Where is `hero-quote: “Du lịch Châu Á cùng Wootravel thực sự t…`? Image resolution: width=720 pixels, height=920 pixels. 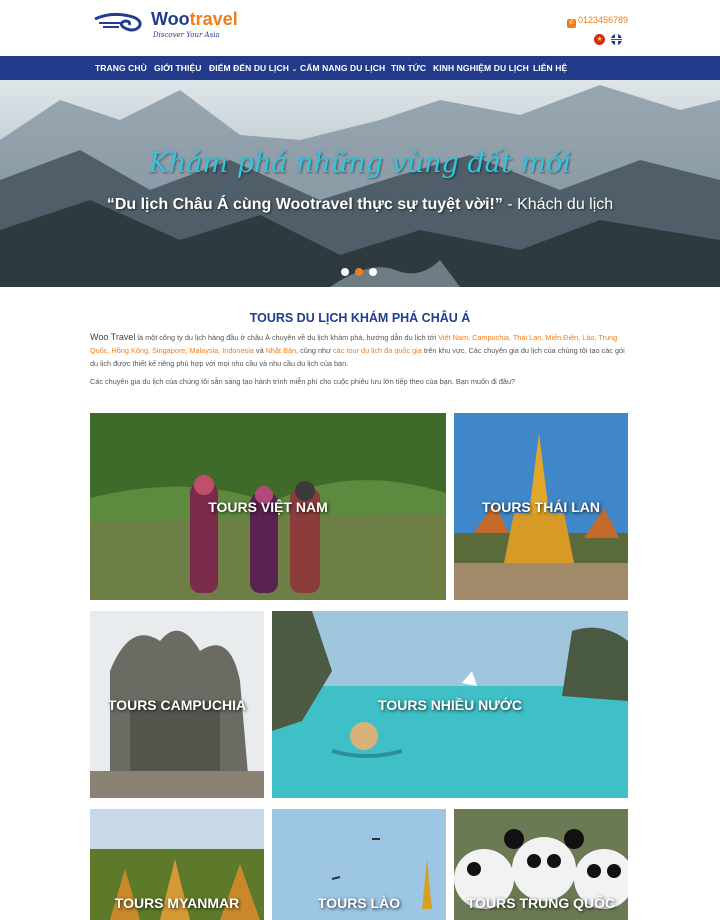
hero-quote: “Du lịch Châu Á cùng Wootravel thực sự t… is located at coordinates (360, 205).